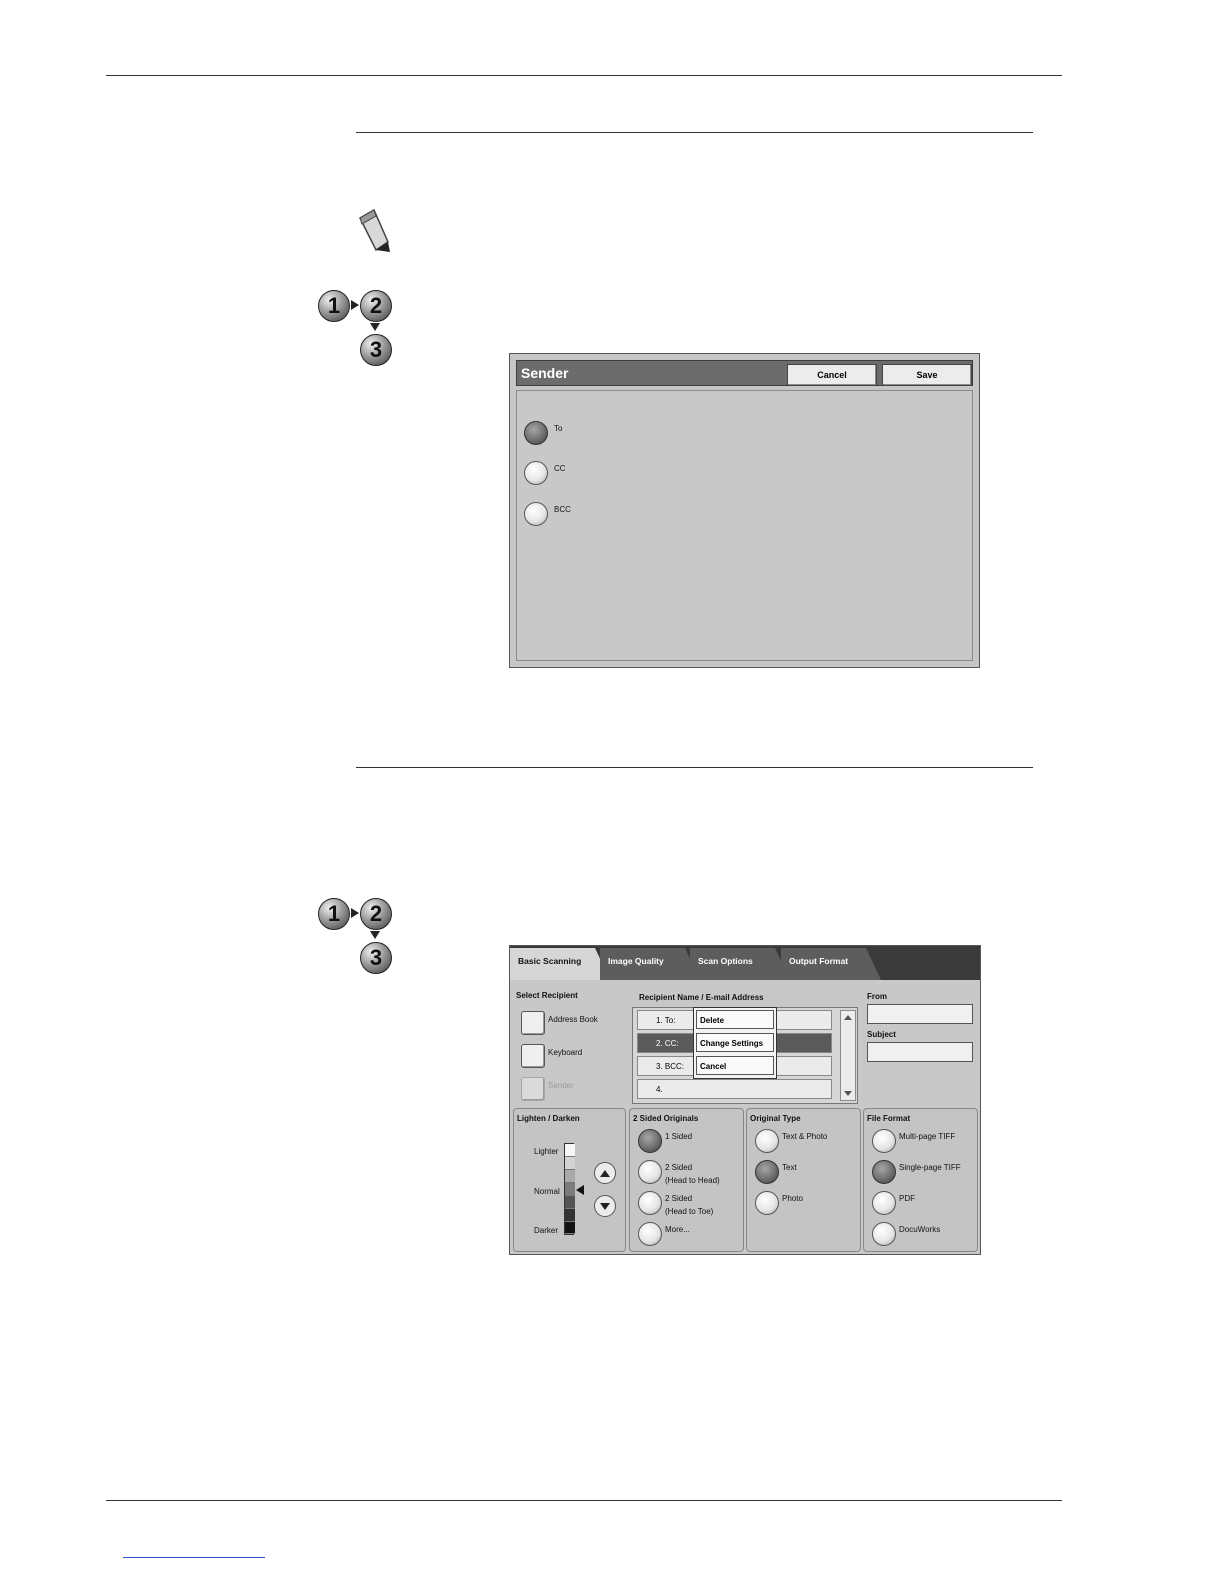  I want to click on radio-text-photo-label: Text & Photo, so click(805, 1136).